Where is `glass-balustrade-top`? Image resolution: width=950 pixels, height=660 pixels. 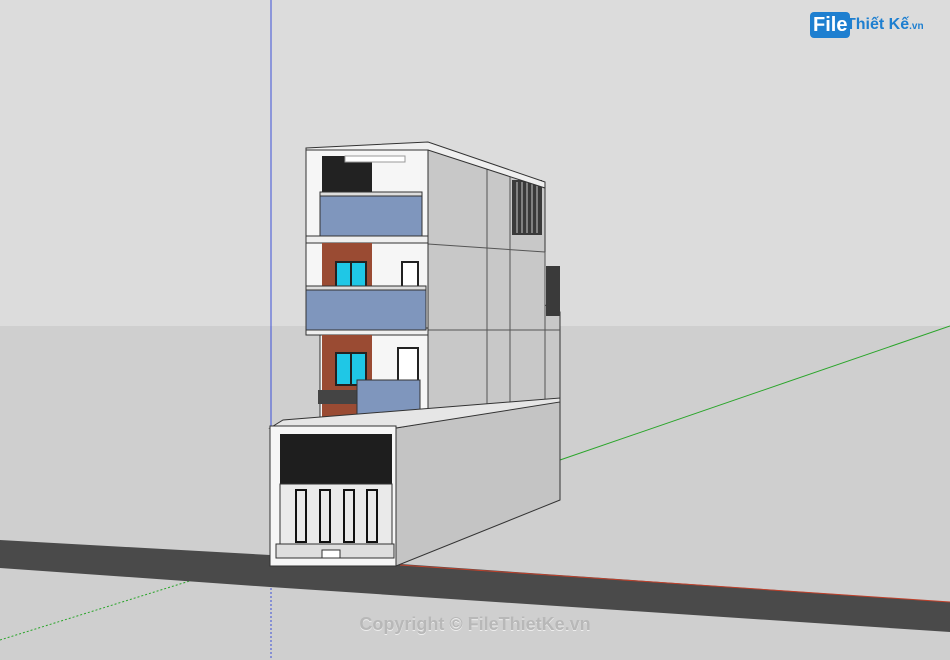
glass-balustrade-top is located at coordinates (371, 215).